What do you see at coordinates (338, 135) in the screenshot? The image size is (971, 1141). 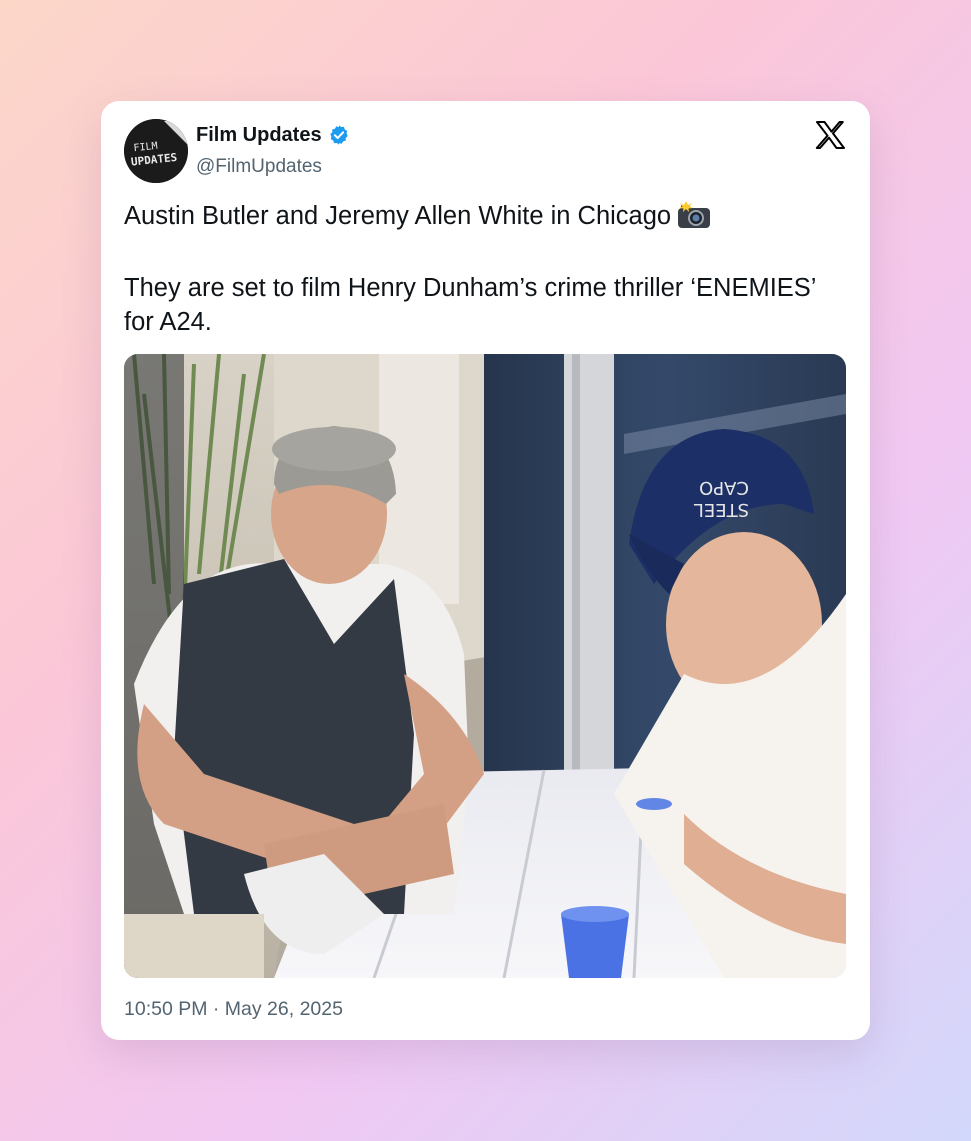 I see `verified-badge-icon` at bounding box center [338, 135].